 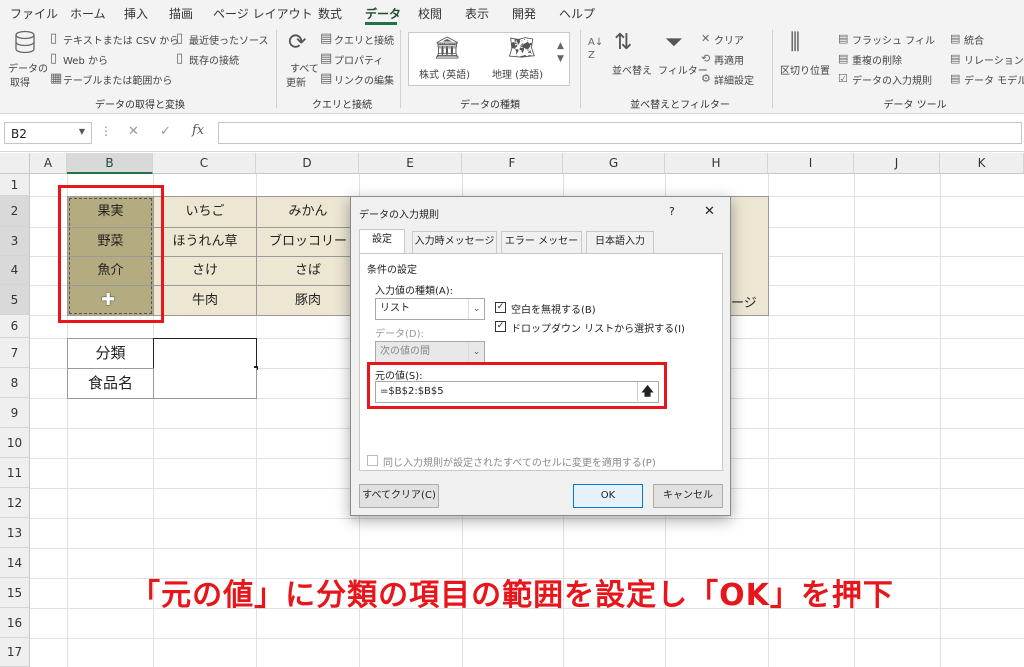 I want to click on recent-sources-button: 最近使ったソース, so click(x=229, y=39).